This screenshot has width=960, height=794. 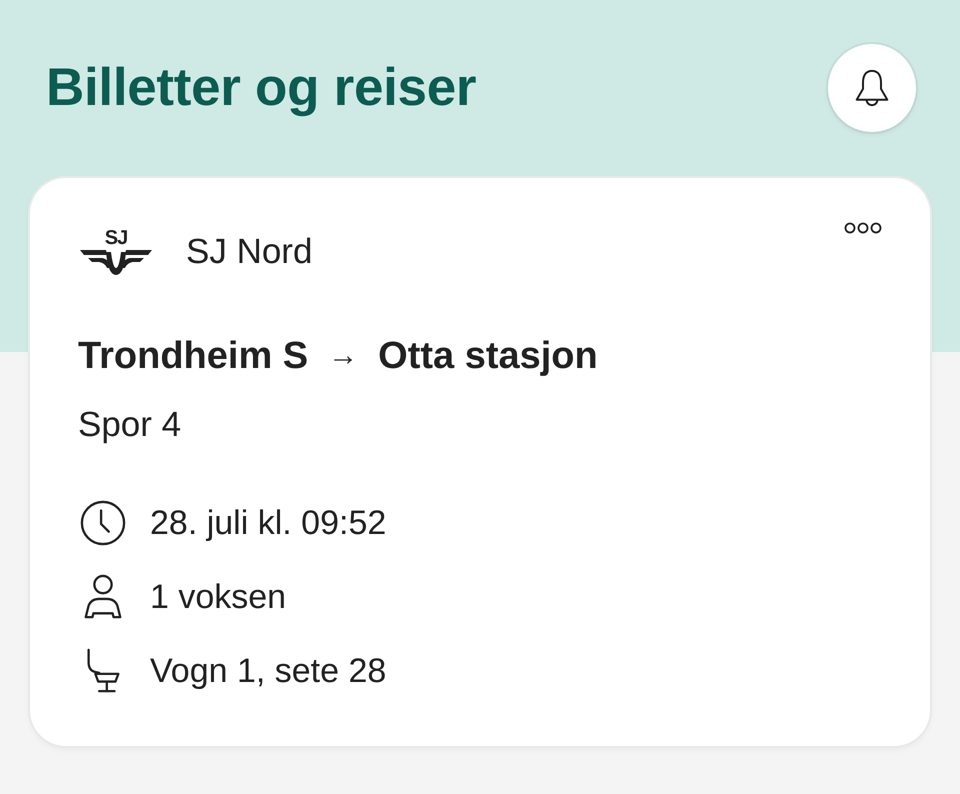 What do you see at coordinates (863, 228) in the screenshot?
I see `more-icon` at bounding box center [863, 228].